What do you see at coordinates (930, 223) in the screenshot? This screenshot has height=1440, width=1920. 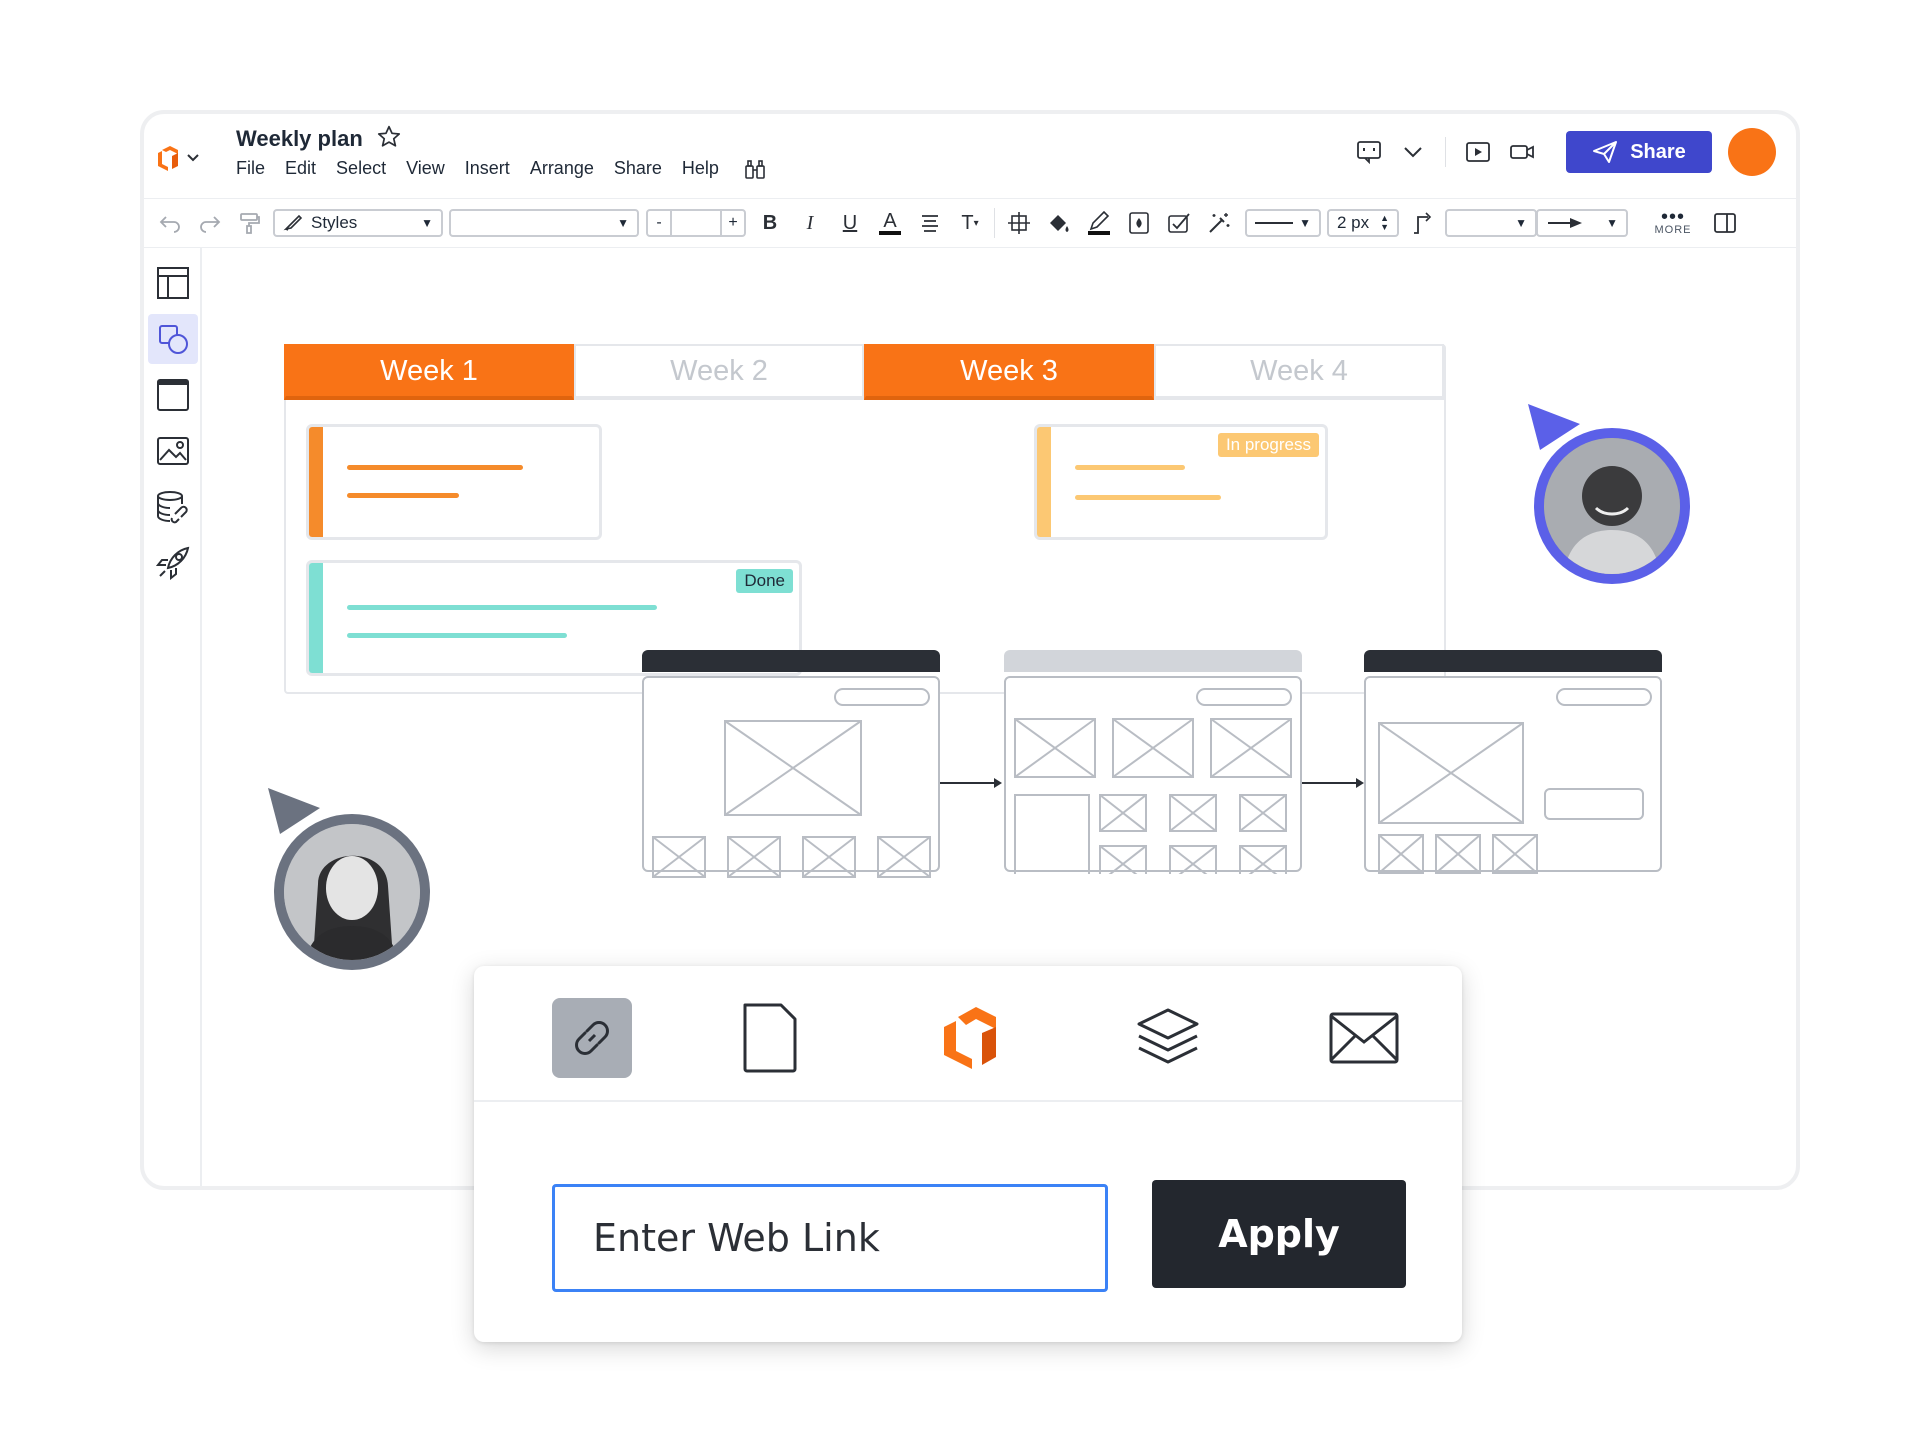 I see `align-icon` at bounding box center [930, 223].